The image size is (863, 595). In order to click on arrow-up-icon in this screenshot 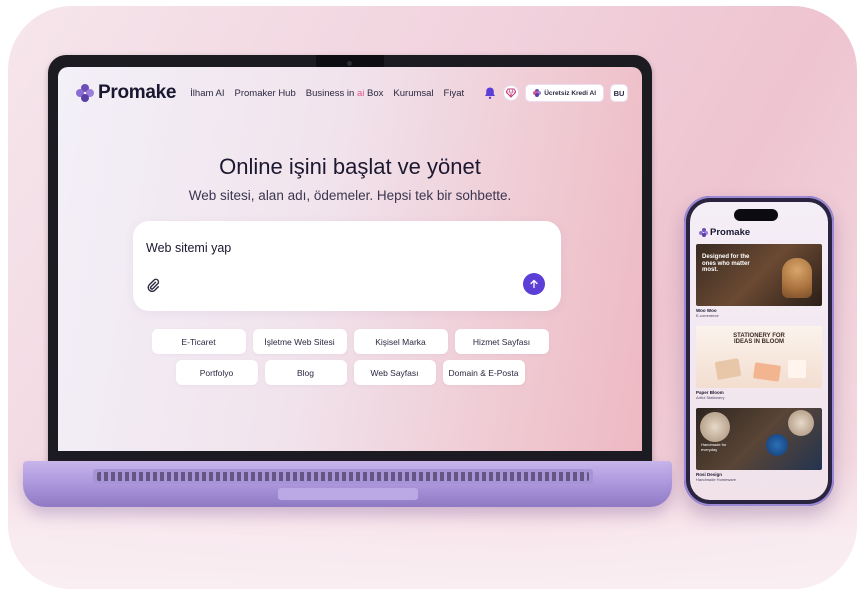, I will do `click(534, 284)`.